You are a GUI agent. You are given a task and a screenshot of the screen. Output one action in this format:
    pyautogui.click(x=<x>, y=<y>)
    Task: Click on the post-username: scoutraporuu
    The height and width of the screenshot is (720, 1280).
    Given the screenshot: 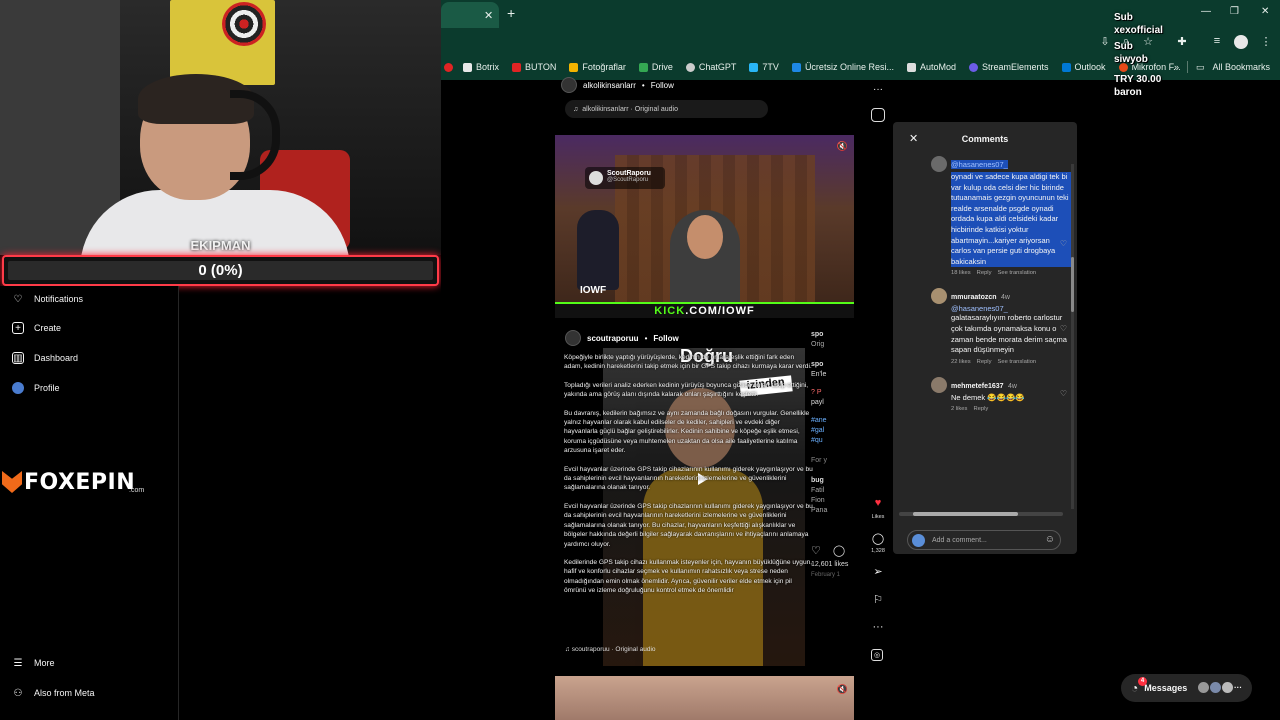 What is the action you would take?
    pyautogui.click(x=613, y=338)
    